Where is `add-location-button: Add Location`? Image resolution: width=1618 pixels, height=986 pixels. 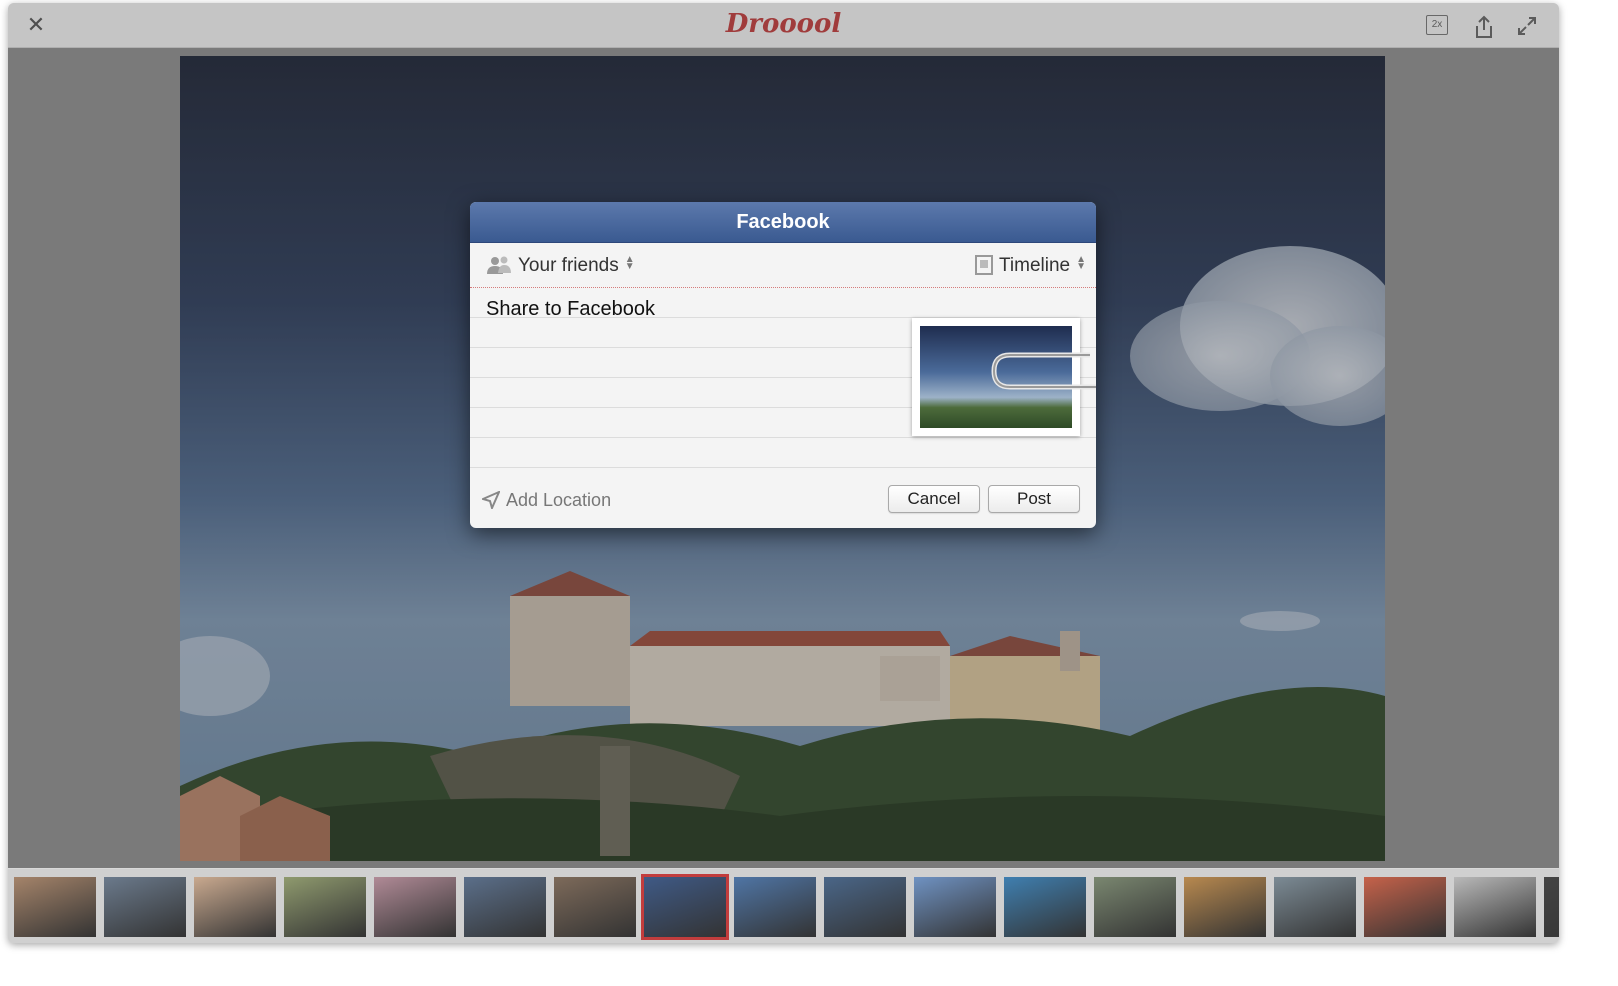 add-location-button: Add Location is located at coordinates (546, 500).